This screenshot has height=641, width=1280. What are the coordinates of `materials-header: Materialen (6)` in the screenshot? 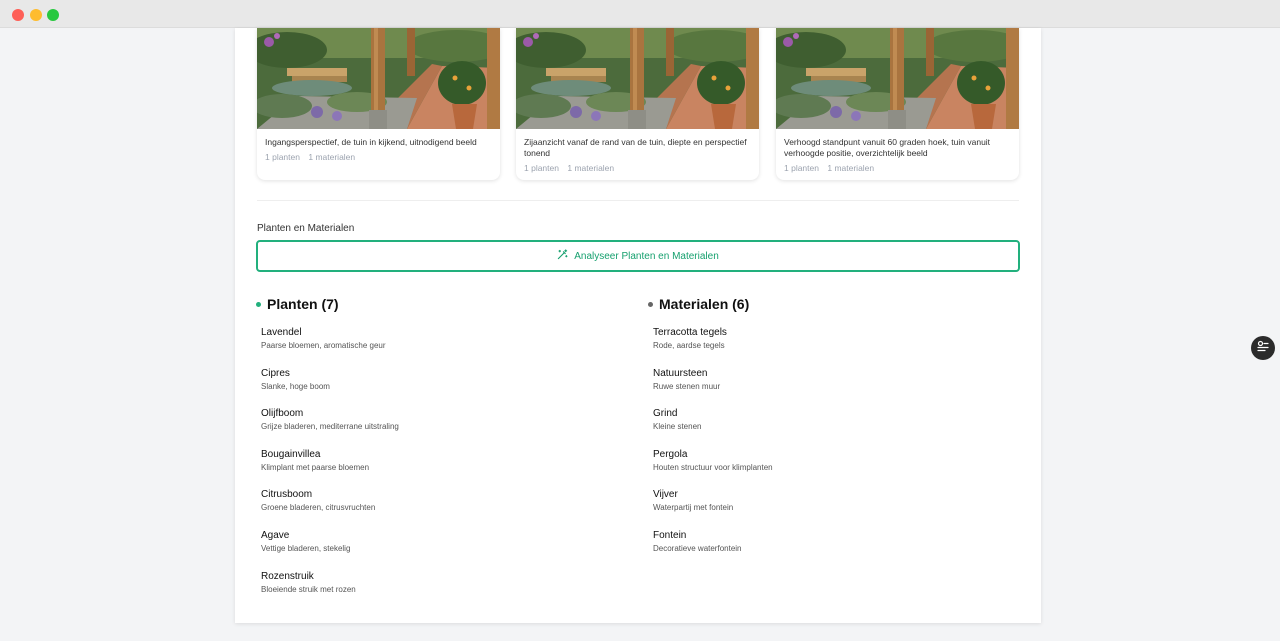 It's located at (710, 304).